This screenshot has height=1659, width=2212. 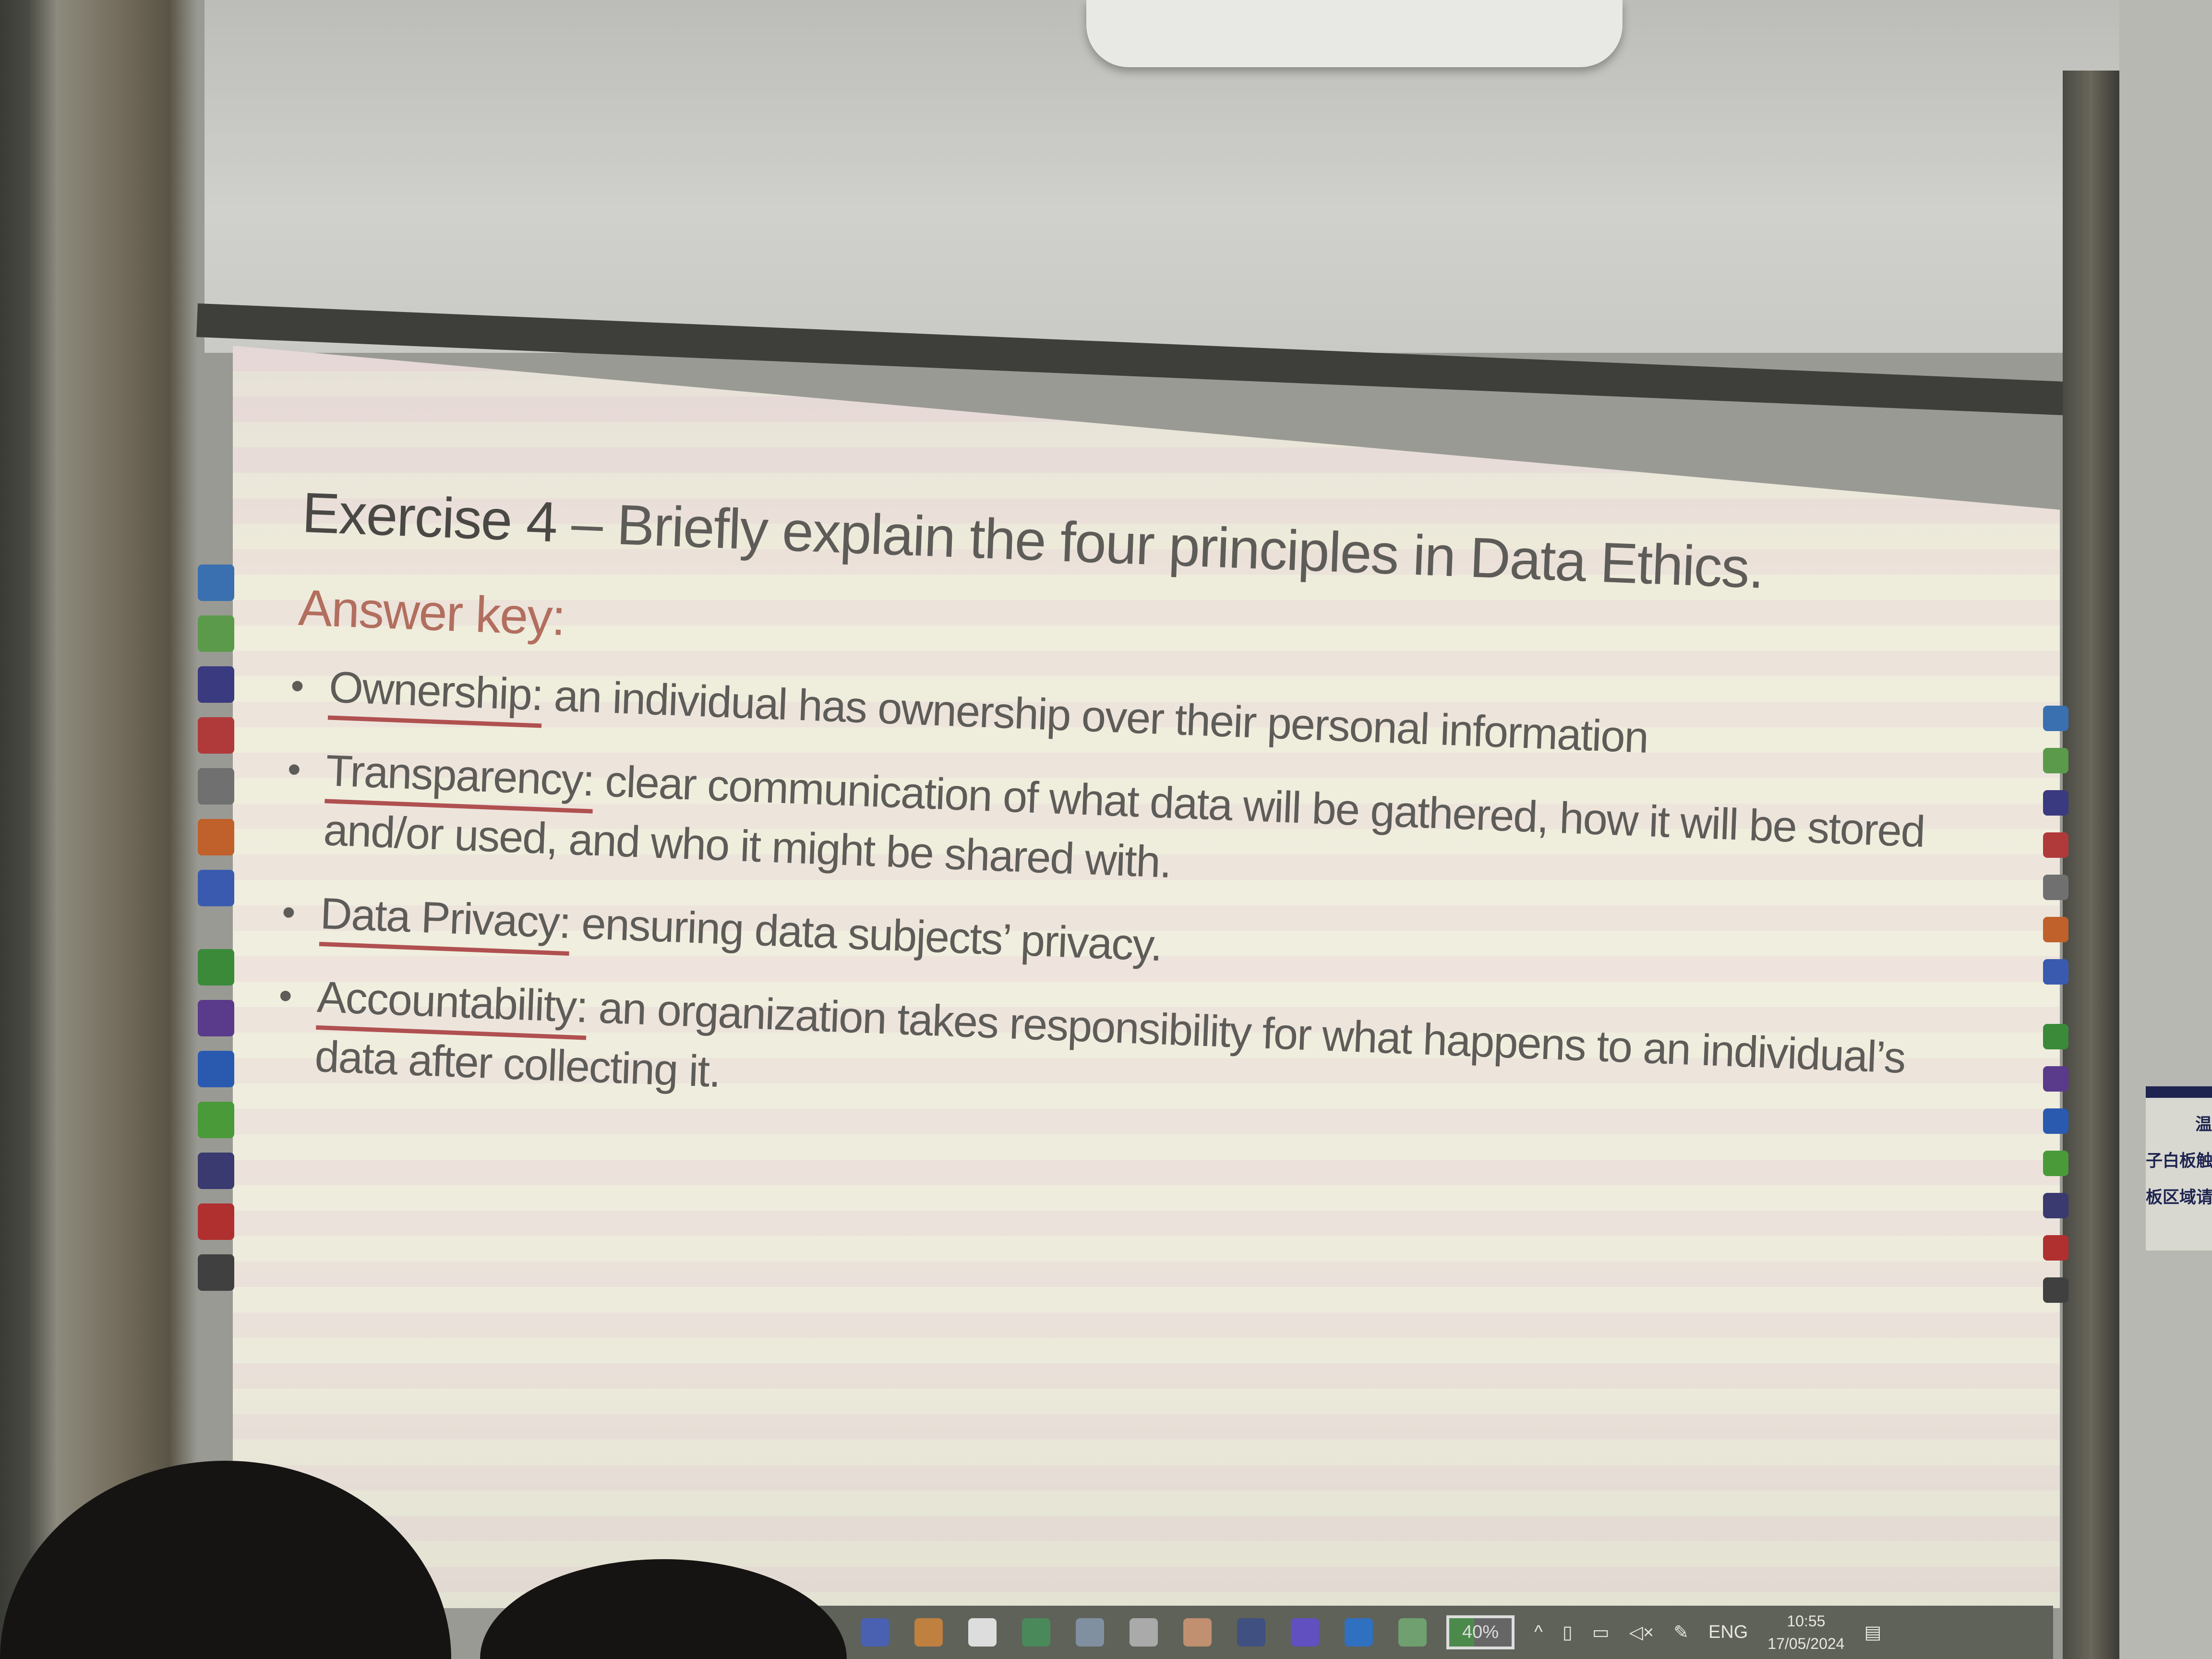 What do you see at coordinates (1480, 1632) in the screenshot?
I see `battery-indicator: 40%` at bounding box center [1480, 1632].